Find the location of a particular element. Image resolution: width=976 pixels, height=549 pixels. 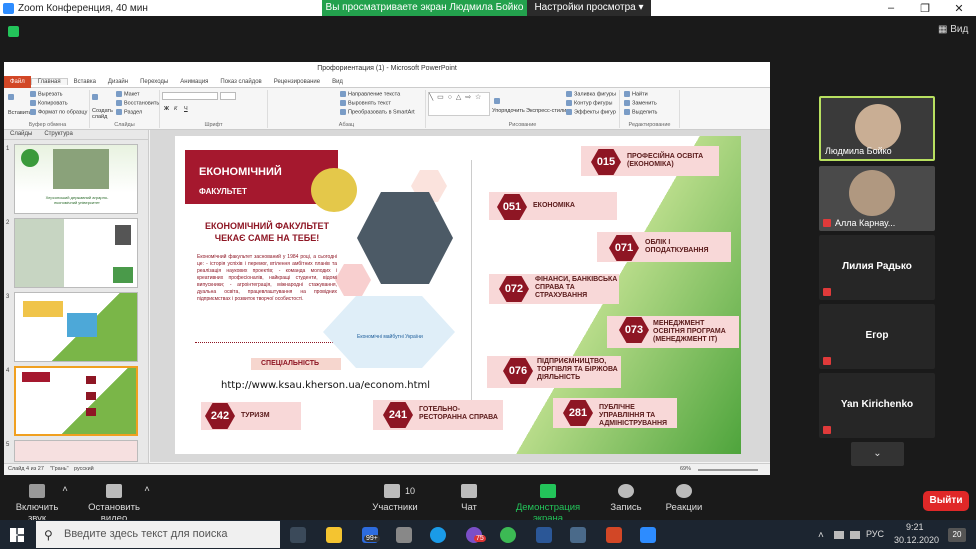

close-icon: ✕ is located at coordinates (959, 8).